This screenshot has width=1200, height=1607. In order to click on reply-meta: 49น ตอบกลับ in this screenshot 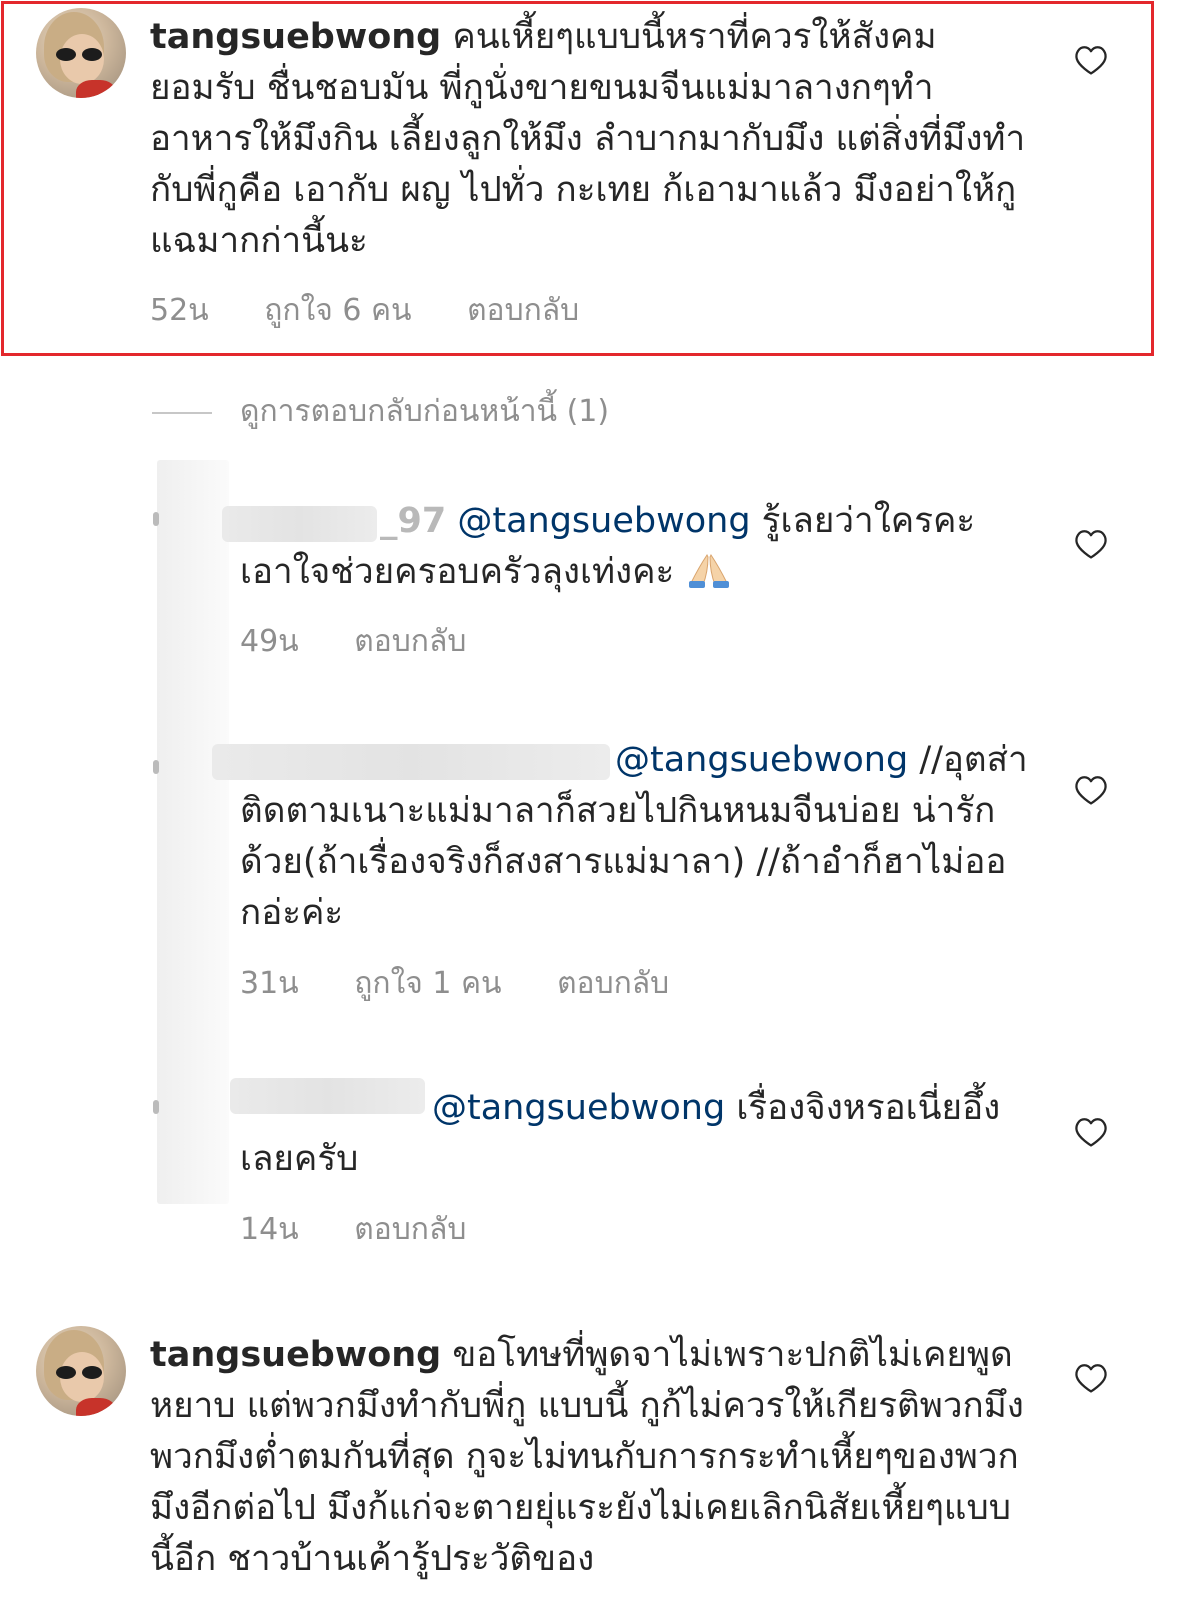, I will do `click(376, 641)`.